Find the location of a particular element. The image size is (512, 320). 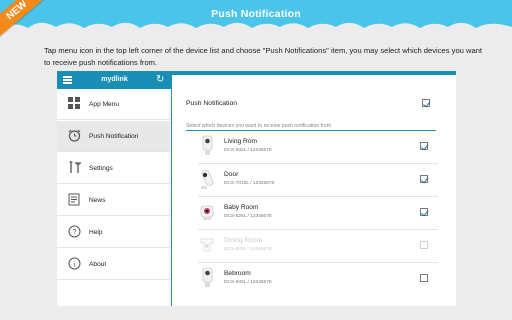

tools-icon is located at coordinates (74, 168).